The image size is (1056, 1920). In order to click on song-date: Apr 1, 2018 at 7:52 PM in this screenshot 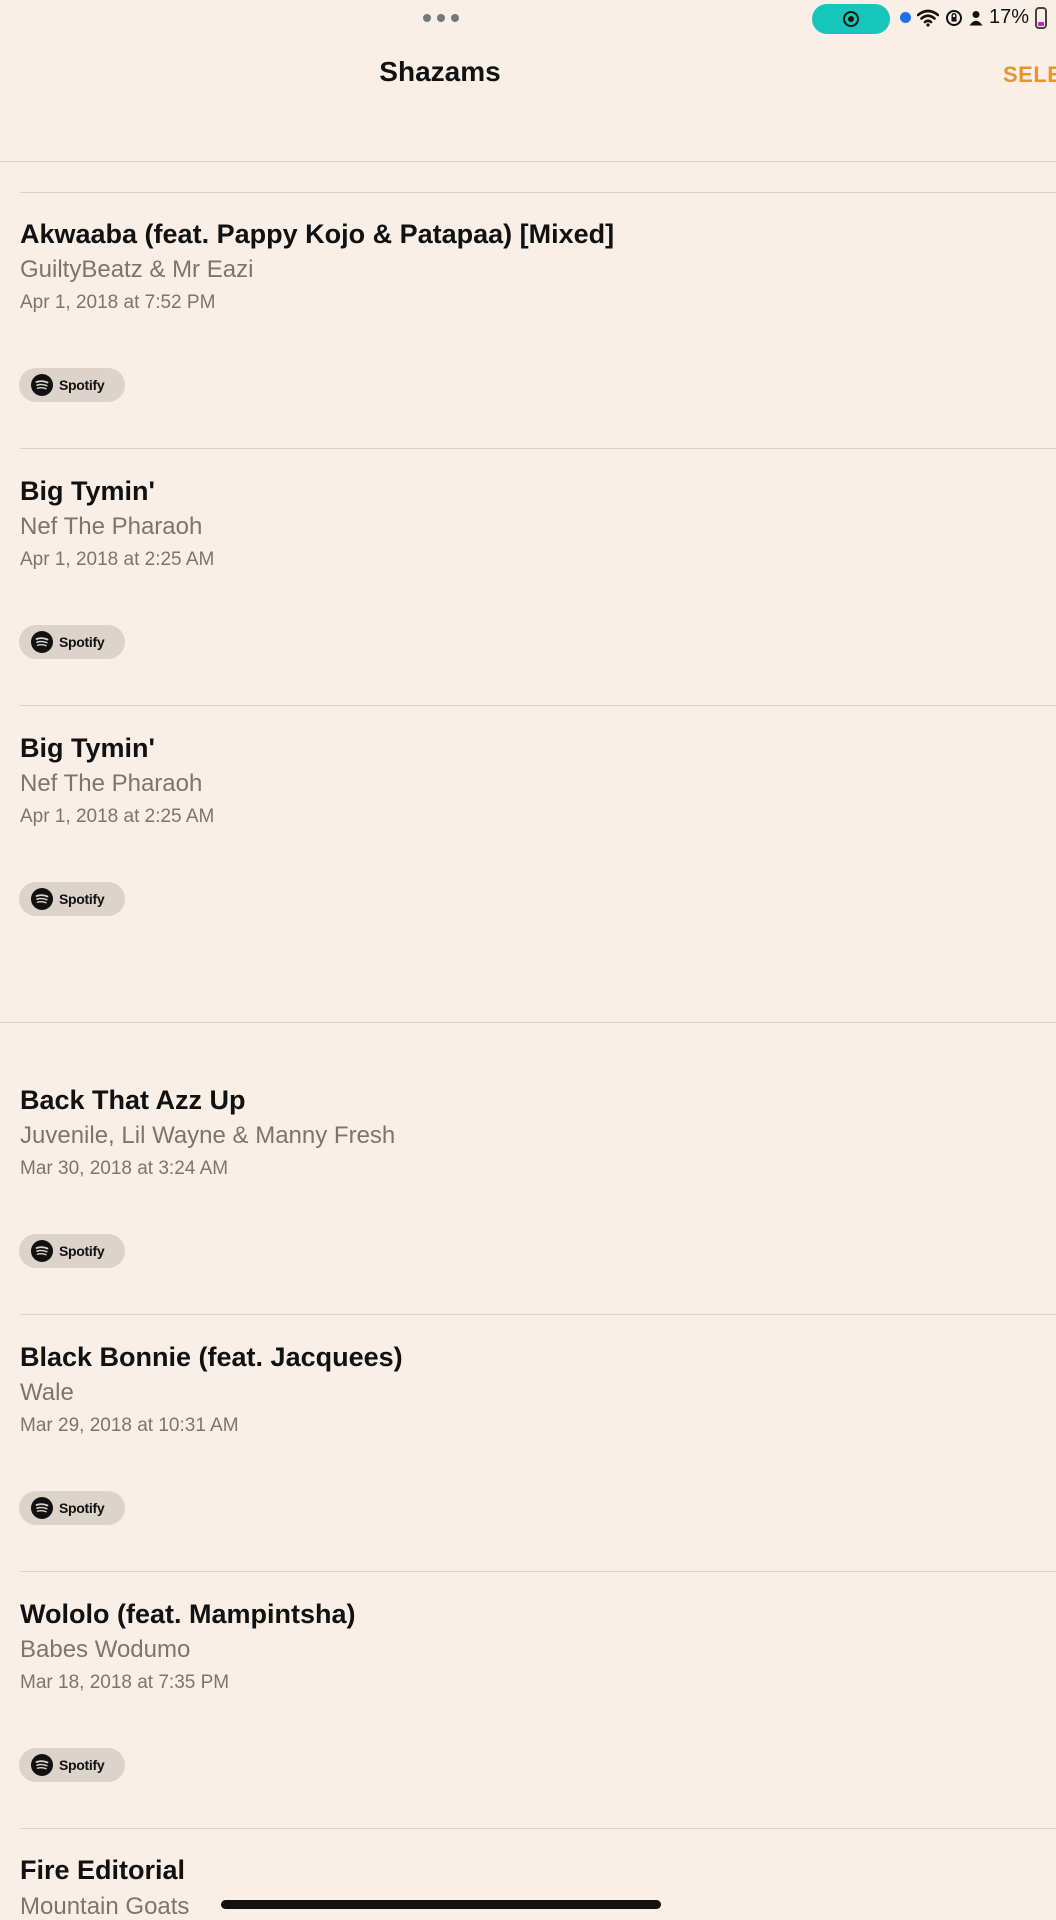, I will do `click(118, 302)`.